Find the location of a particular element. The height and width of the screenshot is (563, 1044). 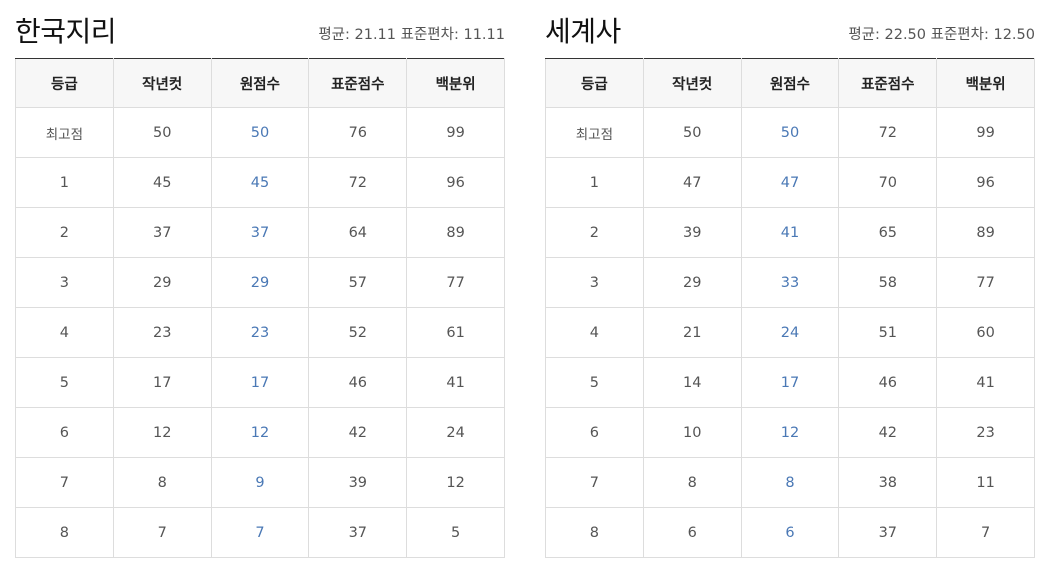

percentile-cell: 61 is located at coordinates (455, 332).